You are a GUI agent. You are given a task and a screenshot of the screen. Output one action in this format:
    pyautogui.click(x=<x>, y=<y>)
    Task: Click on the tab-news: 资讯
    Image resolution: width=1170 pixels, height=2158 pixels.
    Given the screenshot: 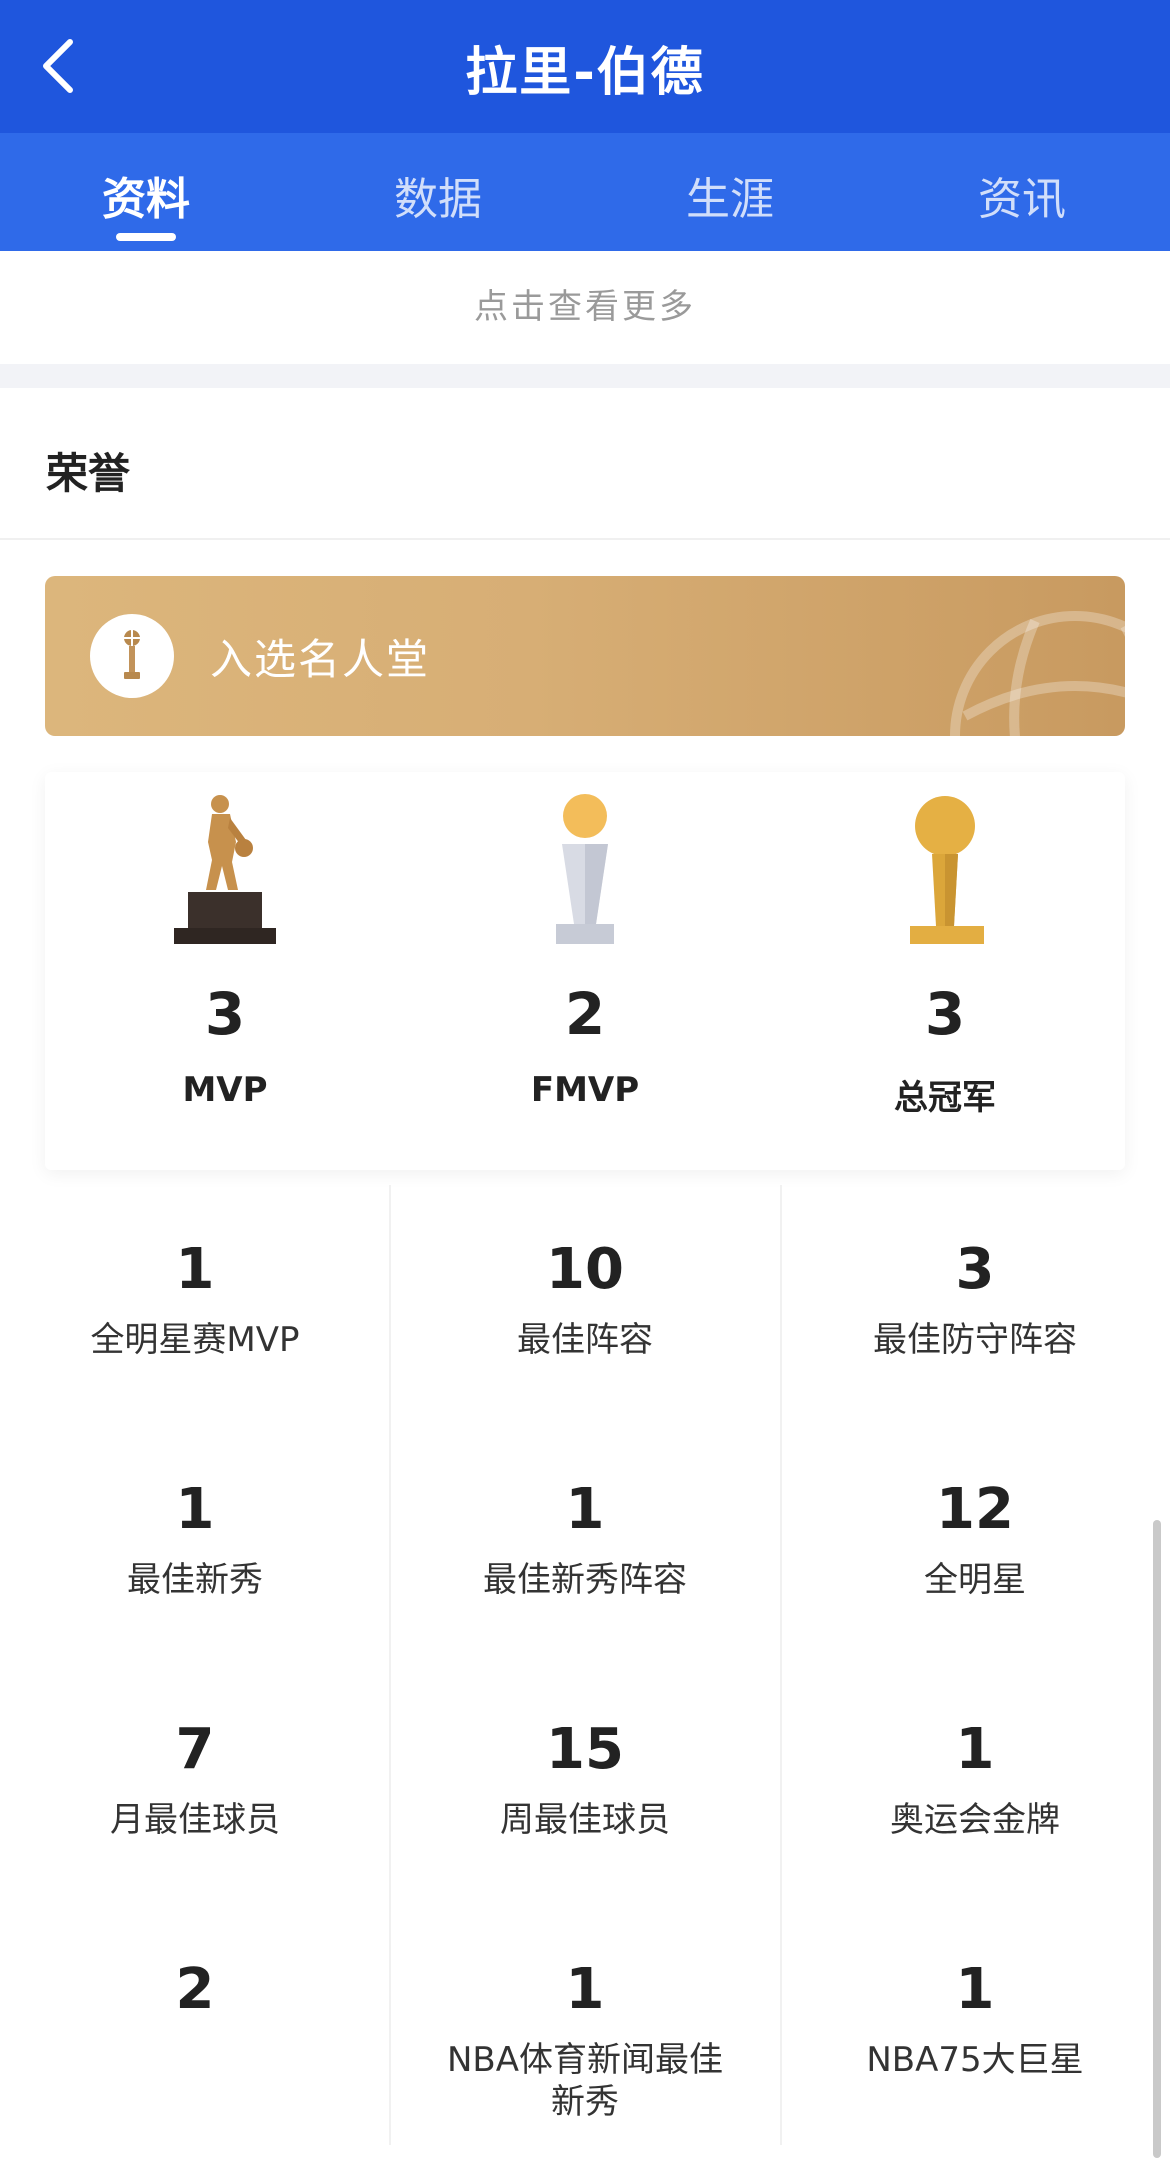 What is the action you would take?
    pyautogui.click(x=1022, y=195)
    